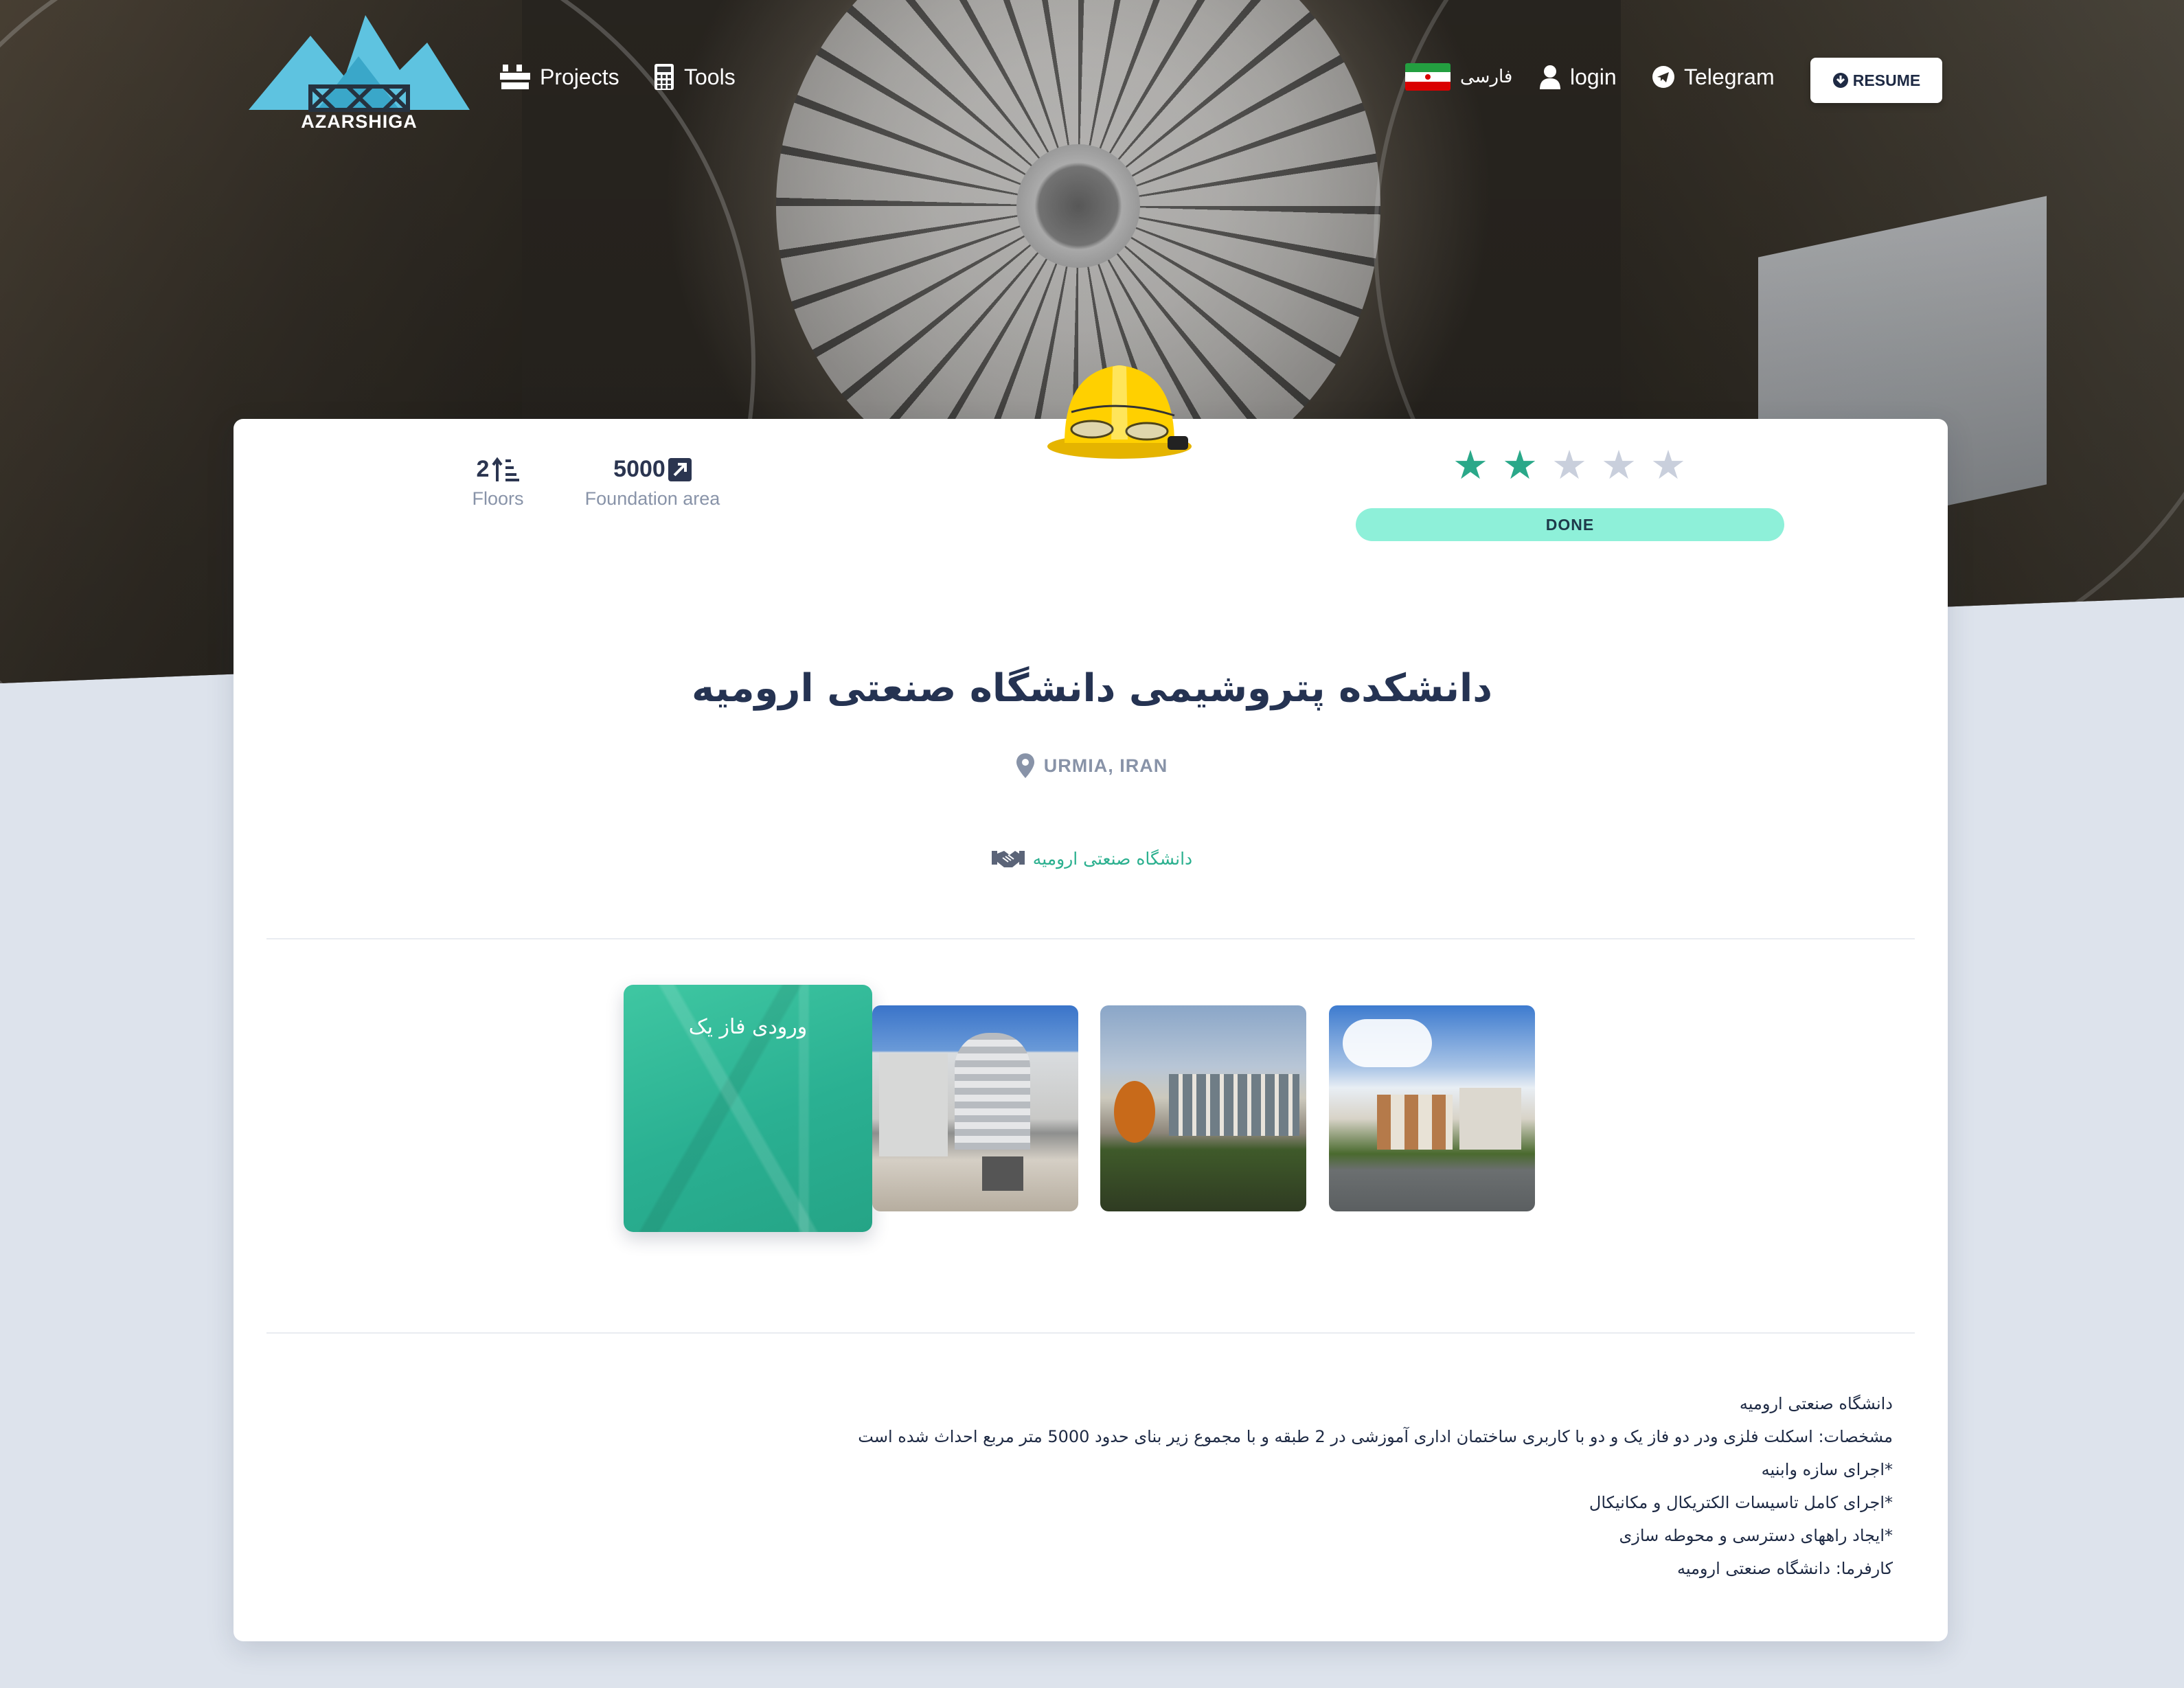 The image size is (2184, 1688). I want to click on calculator-icon, so click(664, 77).